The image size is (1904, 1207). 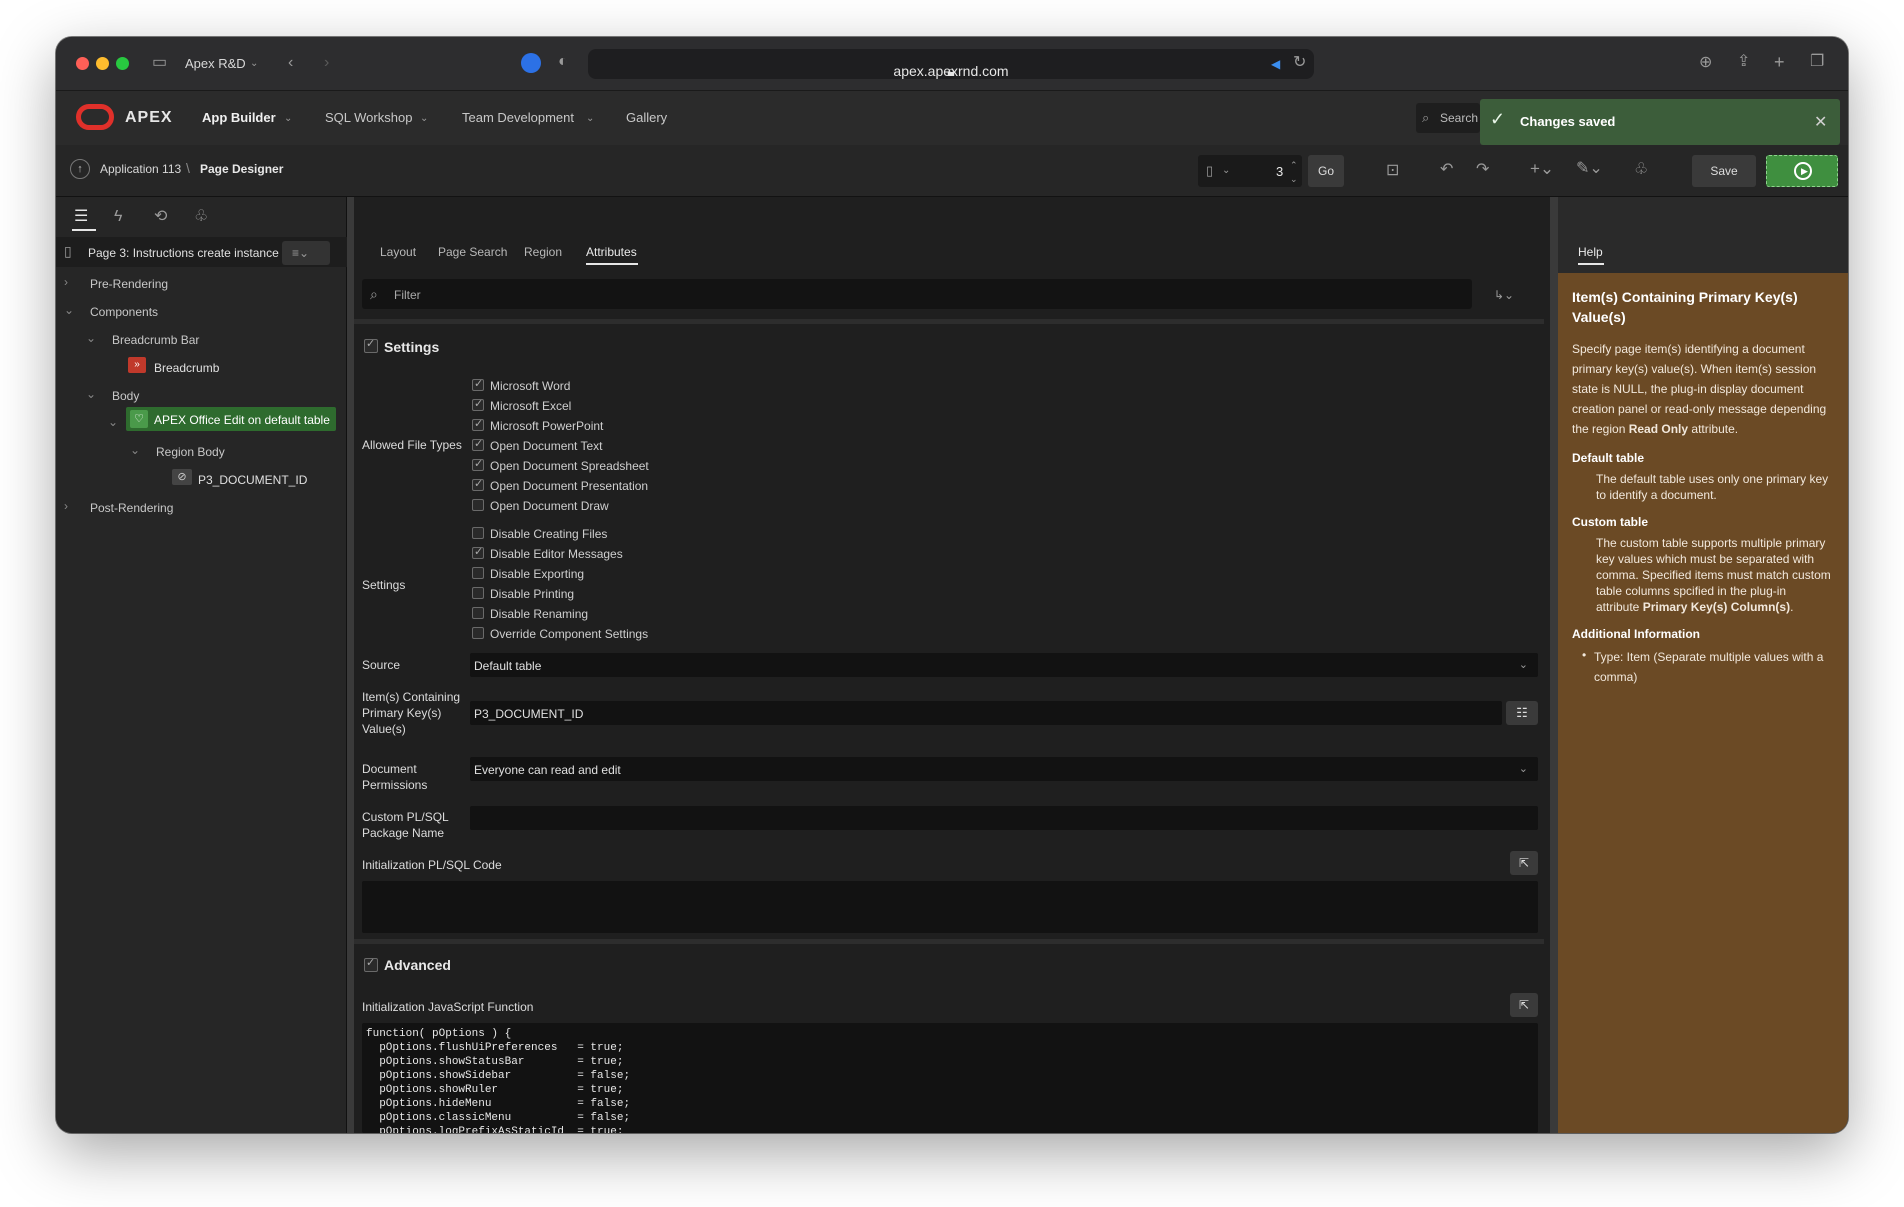 What do you see at coordinates (611, 252) in the screenshot?
I see `tab-attributes: Attributes` at bounding box center [611, 252].